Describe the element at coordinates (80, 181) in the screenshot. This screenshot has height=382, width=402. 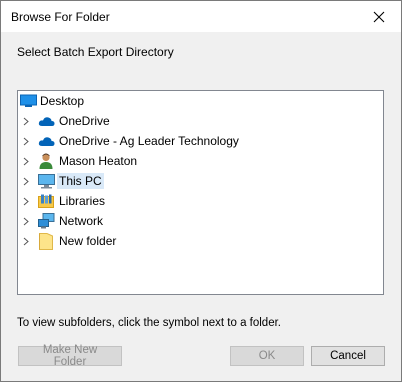
I see `tree-item-label: This PC` at that location.